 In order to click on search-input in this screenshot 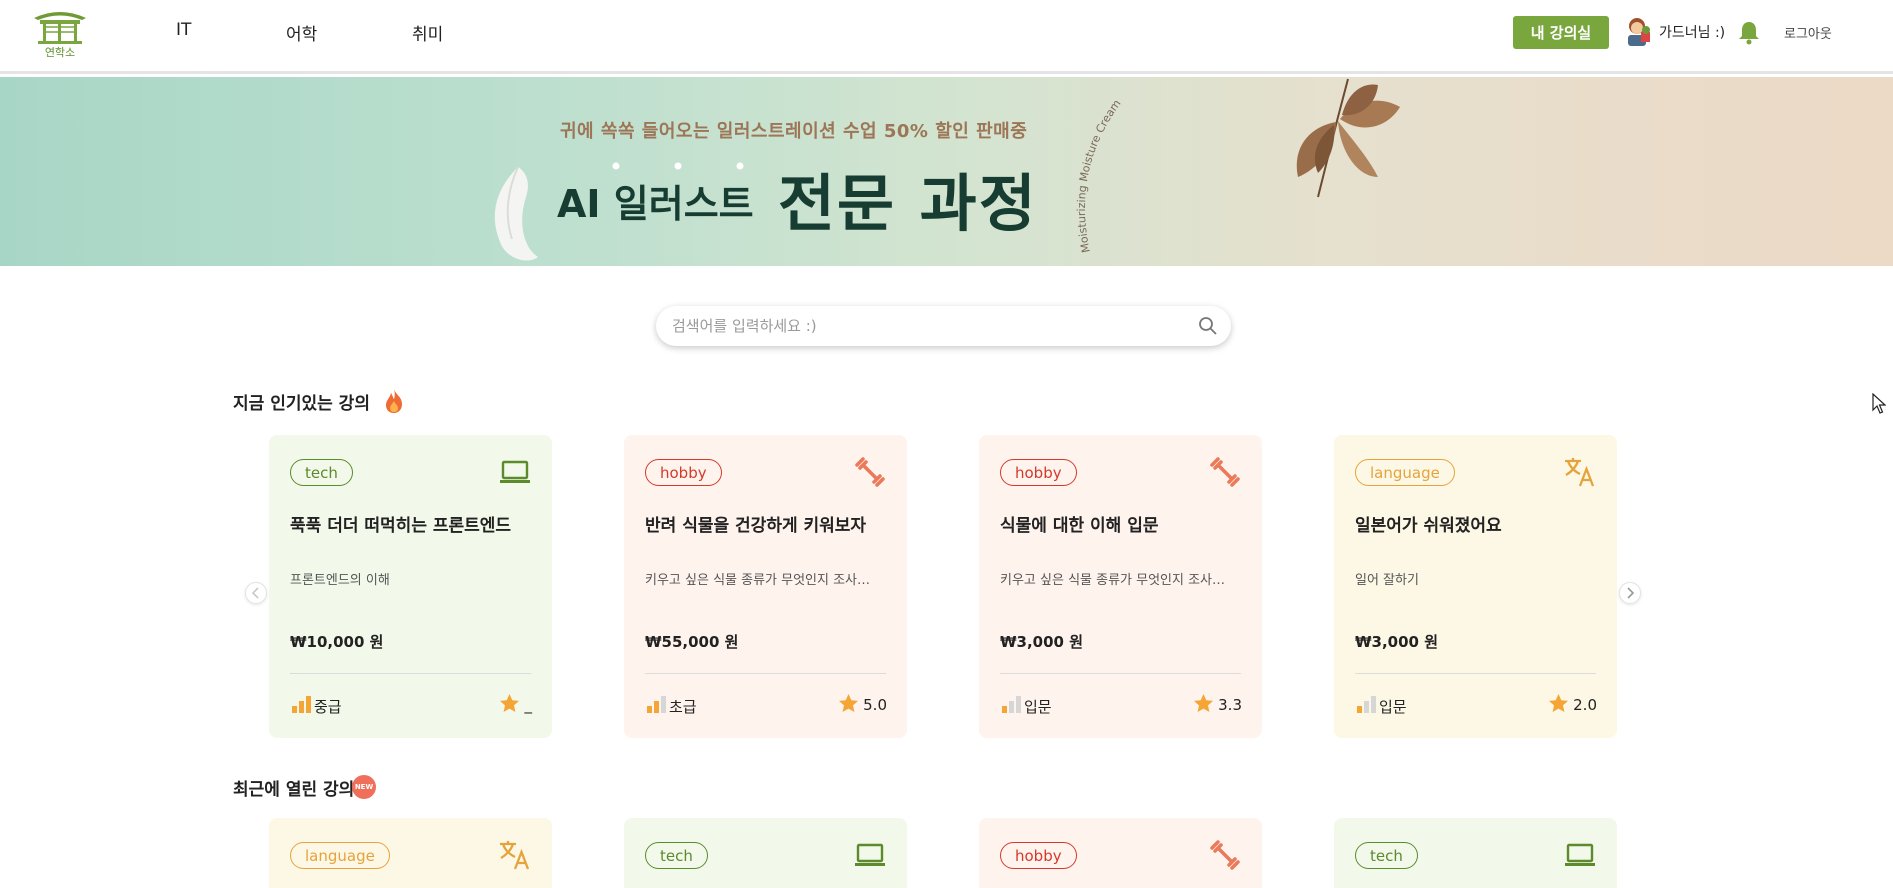, I will do `click(922, 326)`.